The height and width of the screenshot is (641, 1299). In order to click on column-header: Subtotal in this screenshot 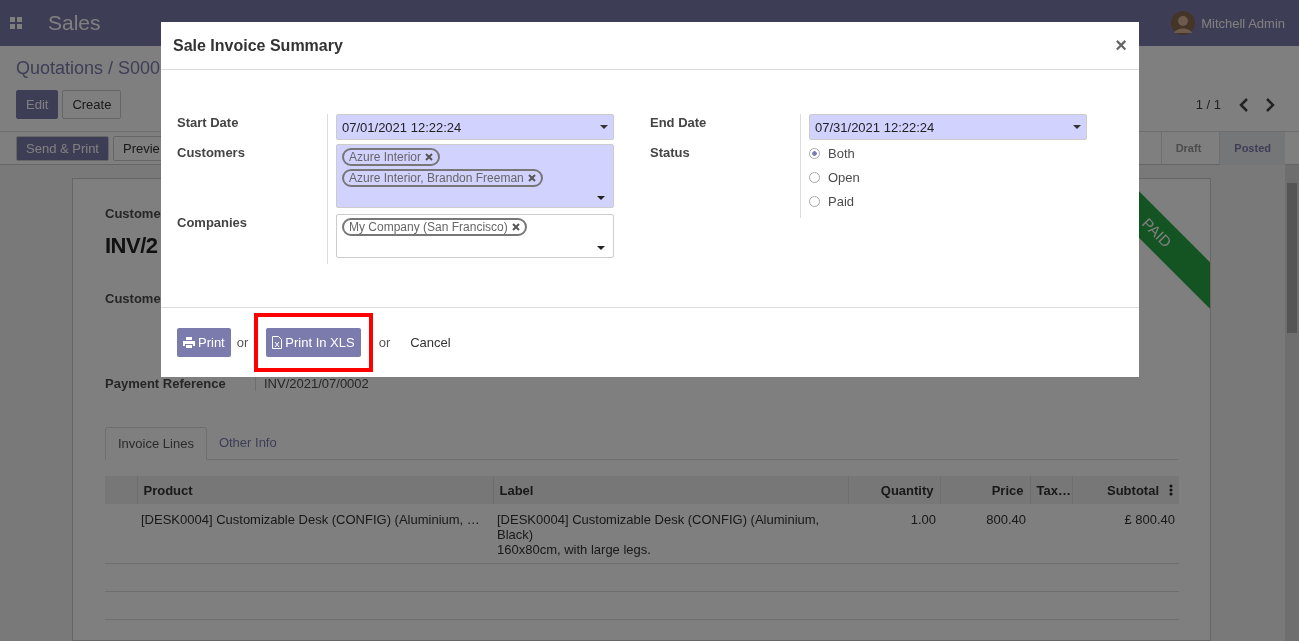, I will do `click(1125, 490)`.